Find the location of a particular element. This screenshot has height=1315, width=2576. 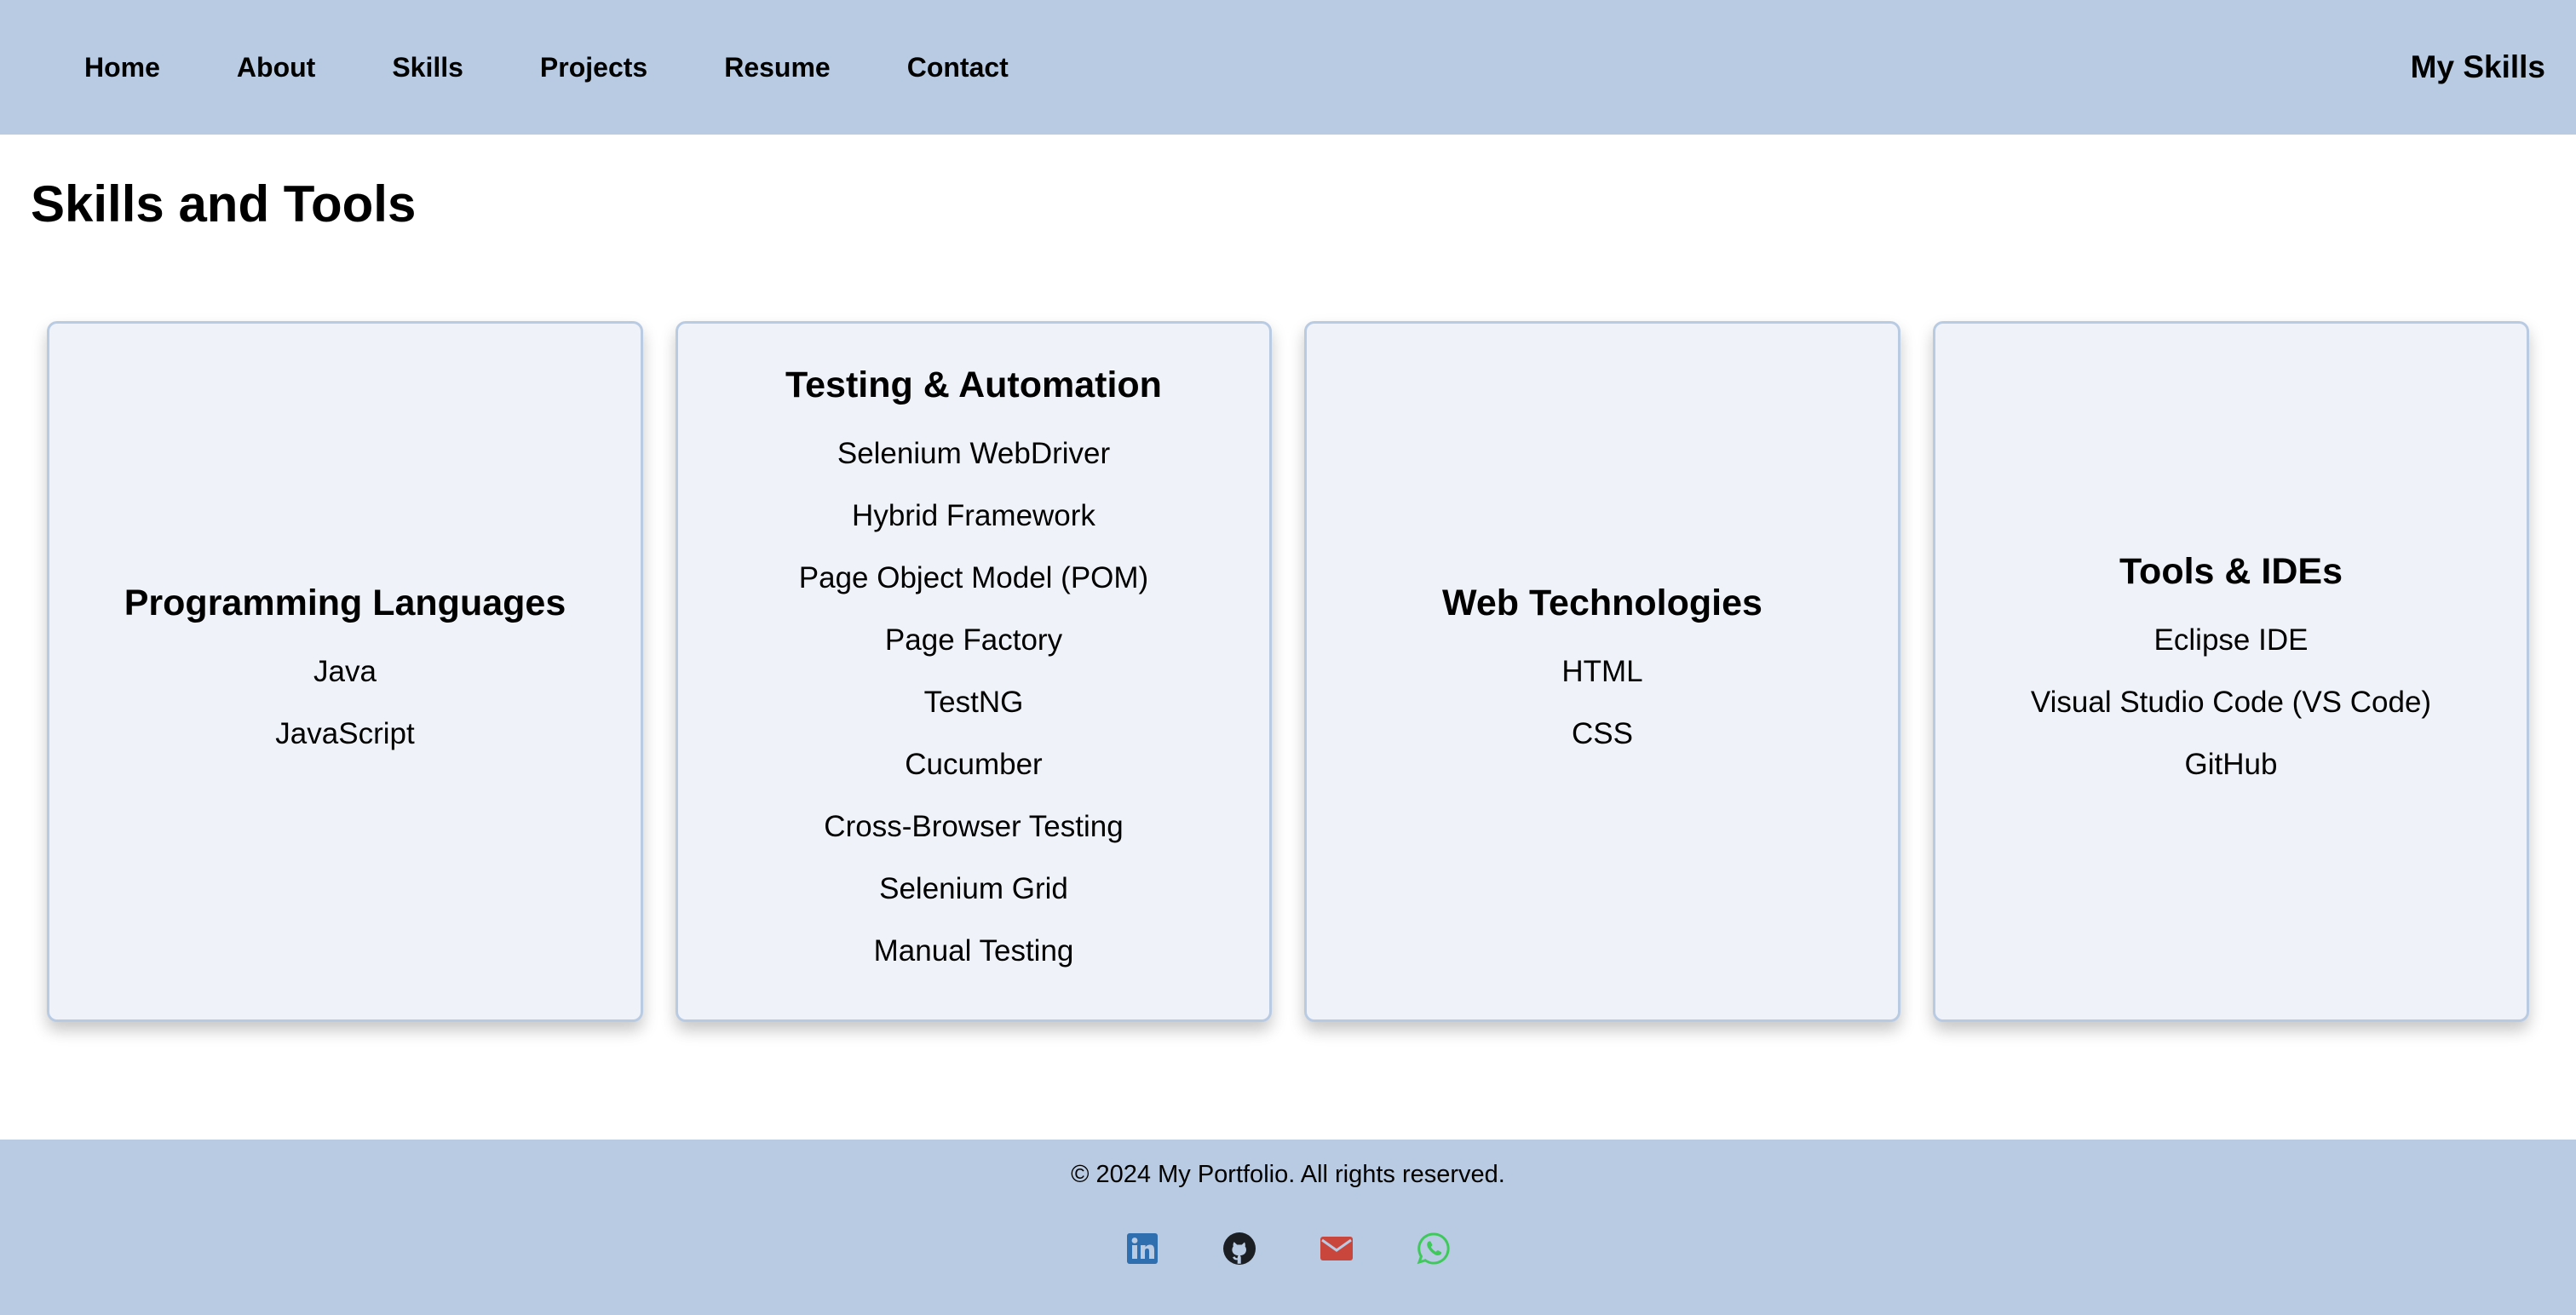

skill-item: GitHub is located at coordinates (2231, 764).